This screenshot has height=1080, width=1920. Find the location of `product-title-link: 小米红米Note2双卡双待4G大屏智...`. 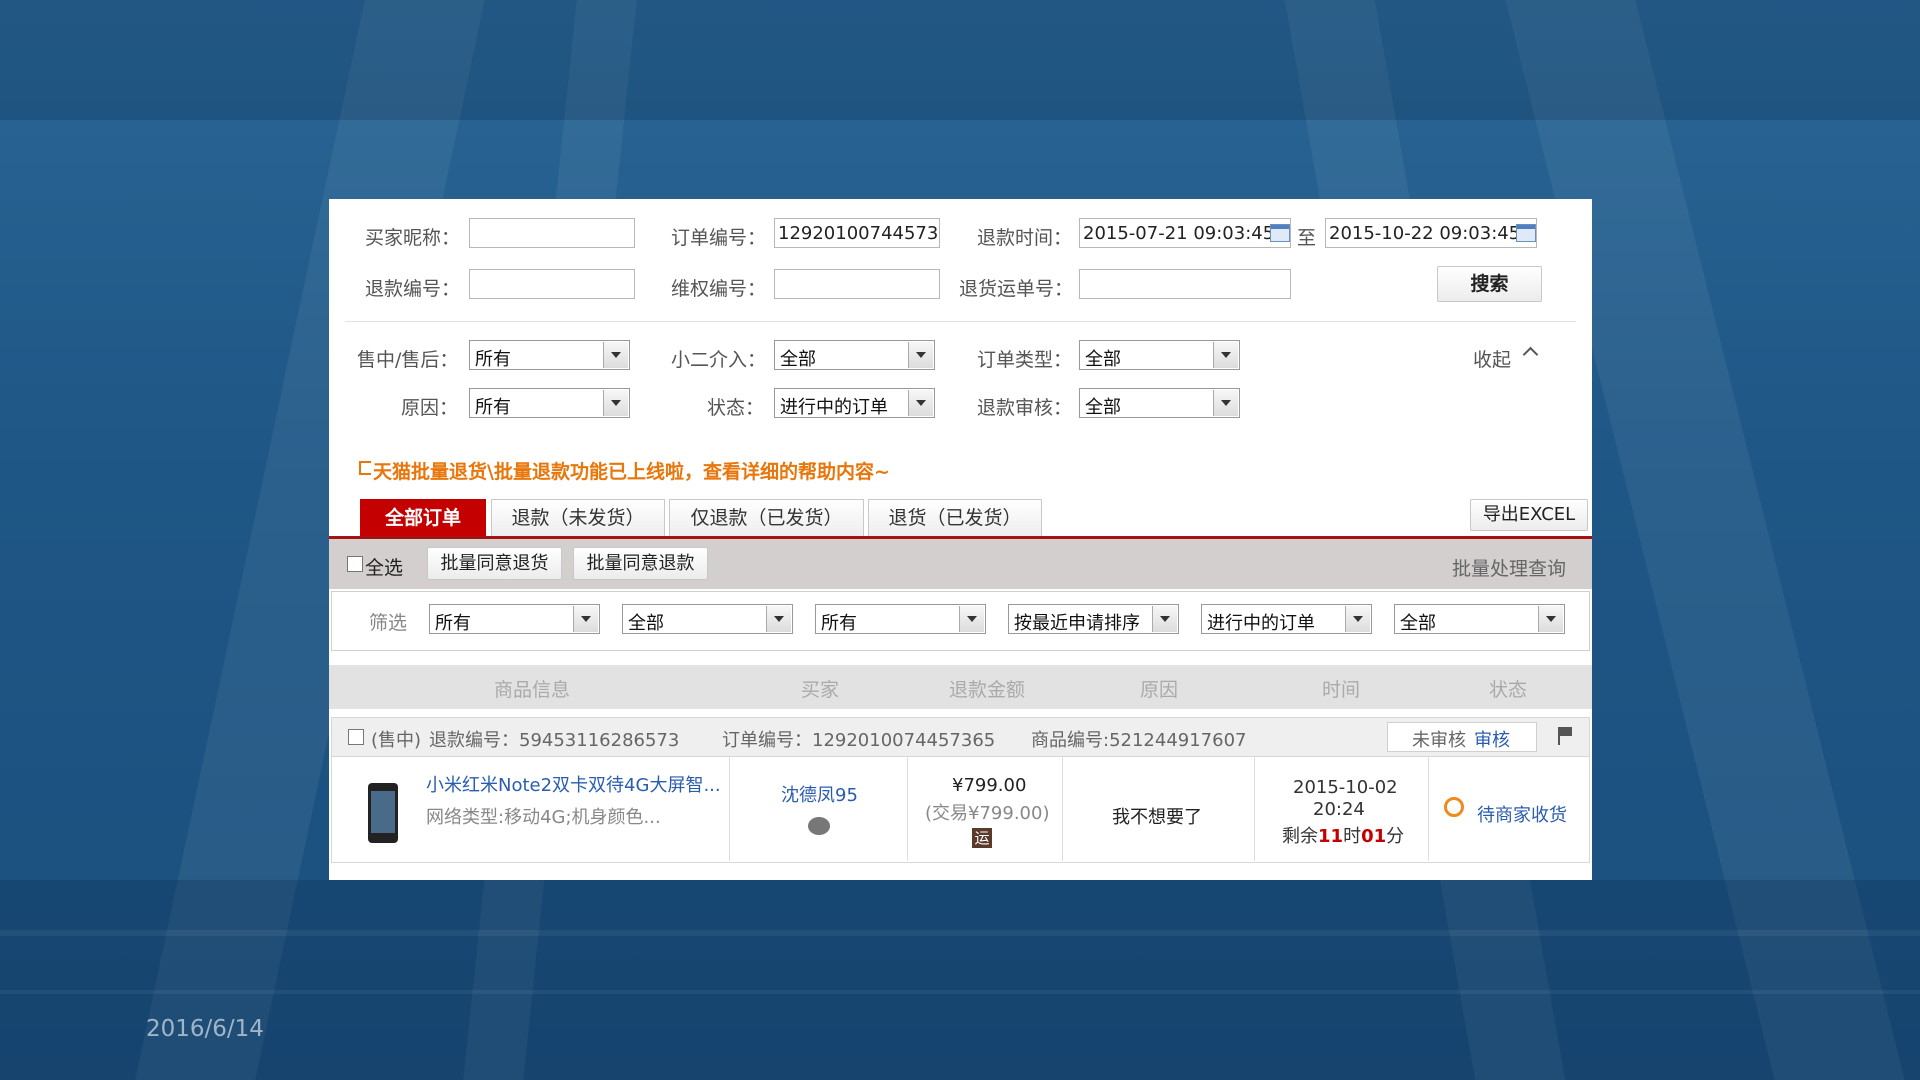

product-title-link: 小米红米Note2双卡双待4G大屏智... is located at coordinates (573, 784).